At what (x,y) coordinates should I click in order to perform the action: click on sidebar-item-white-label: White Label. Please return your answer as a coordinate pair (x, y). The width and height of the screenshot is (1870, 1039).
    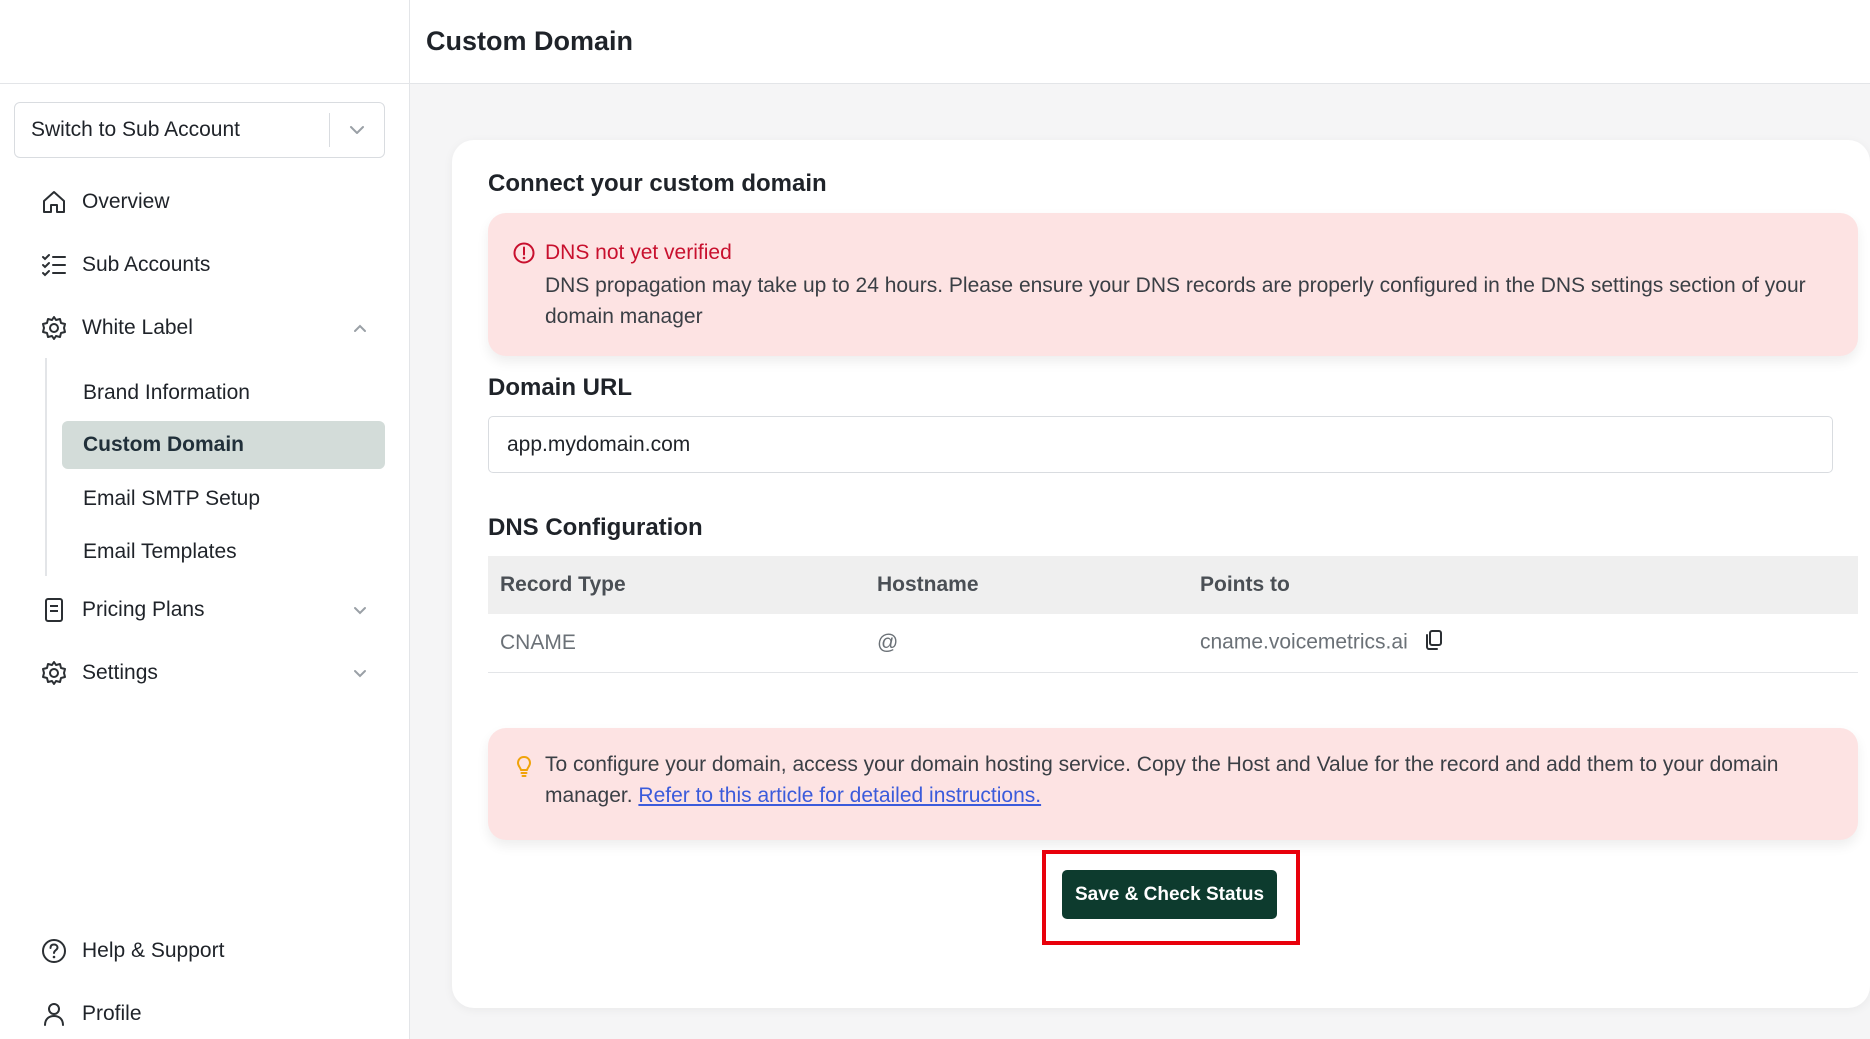
    Looking at the image, I should click on (210, 328).